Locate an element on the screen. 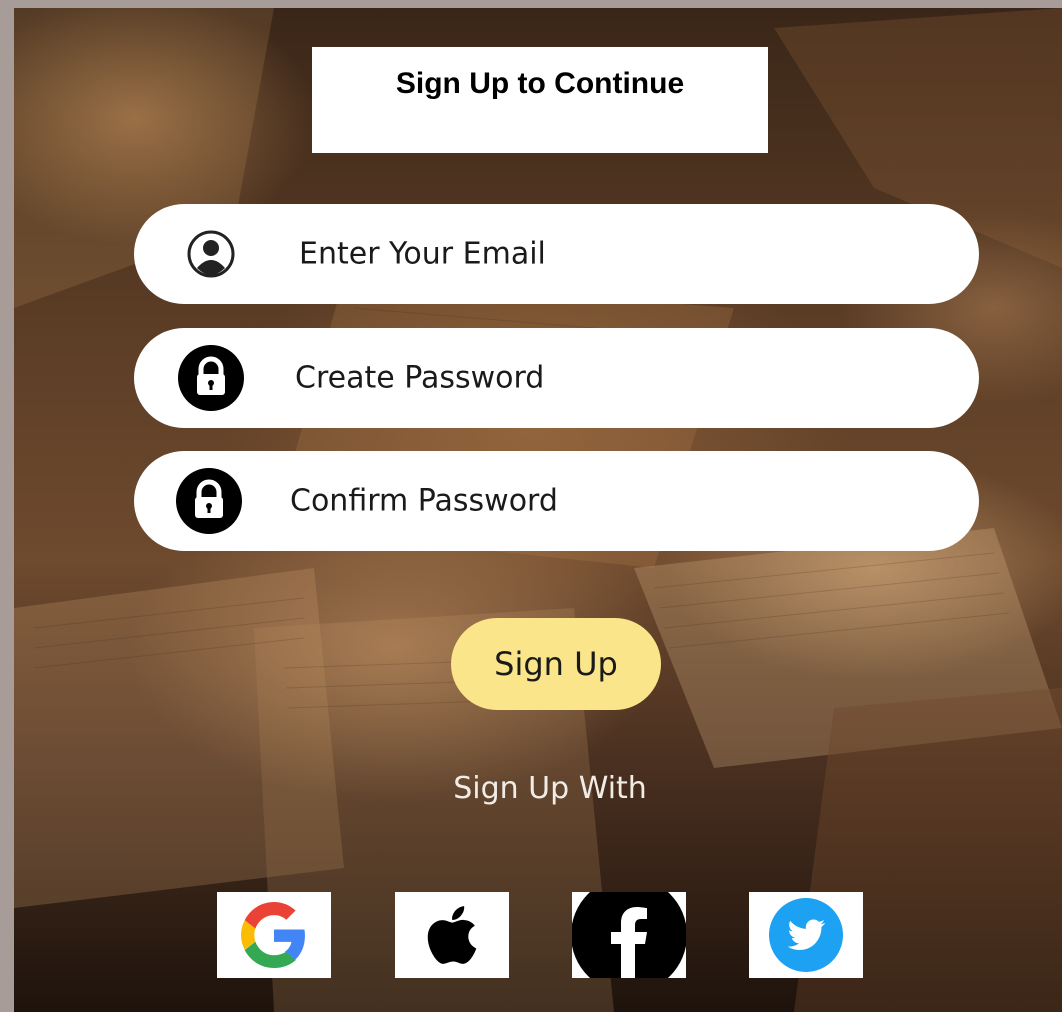  signup-button: Sign Up is located at coordinates (556, 664).